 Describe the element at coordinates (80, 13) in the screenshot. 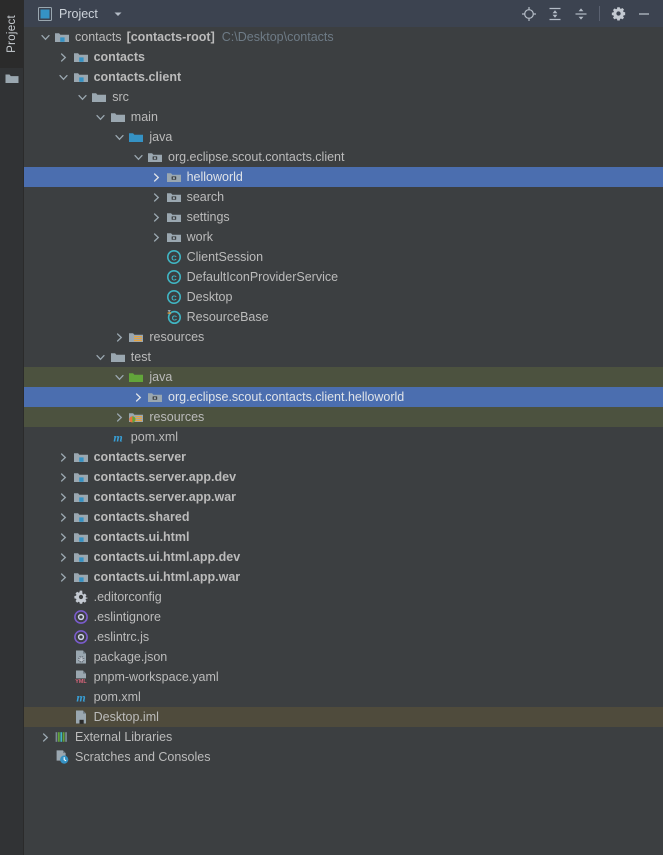

I see `project-view-tab: Project` at that location.